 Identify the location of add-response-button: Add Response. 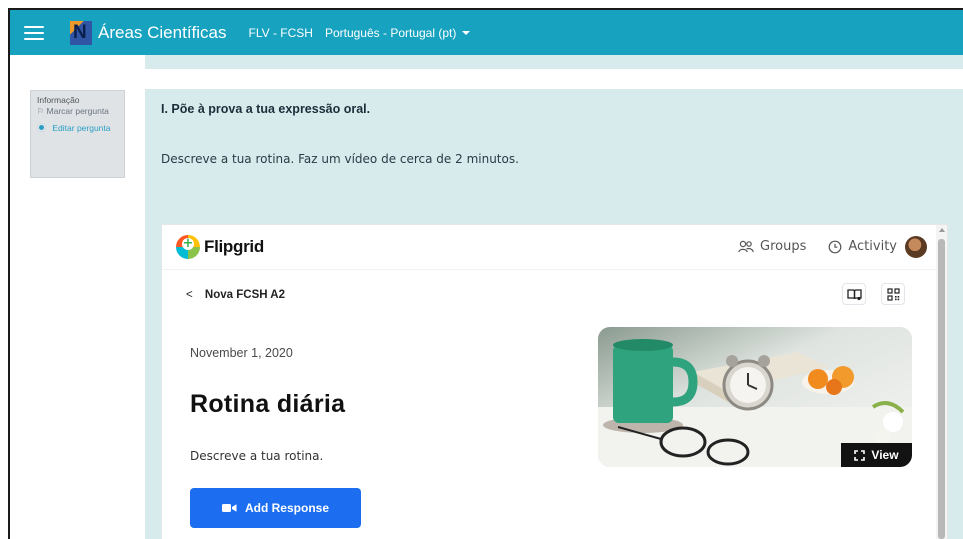
(275, 508).